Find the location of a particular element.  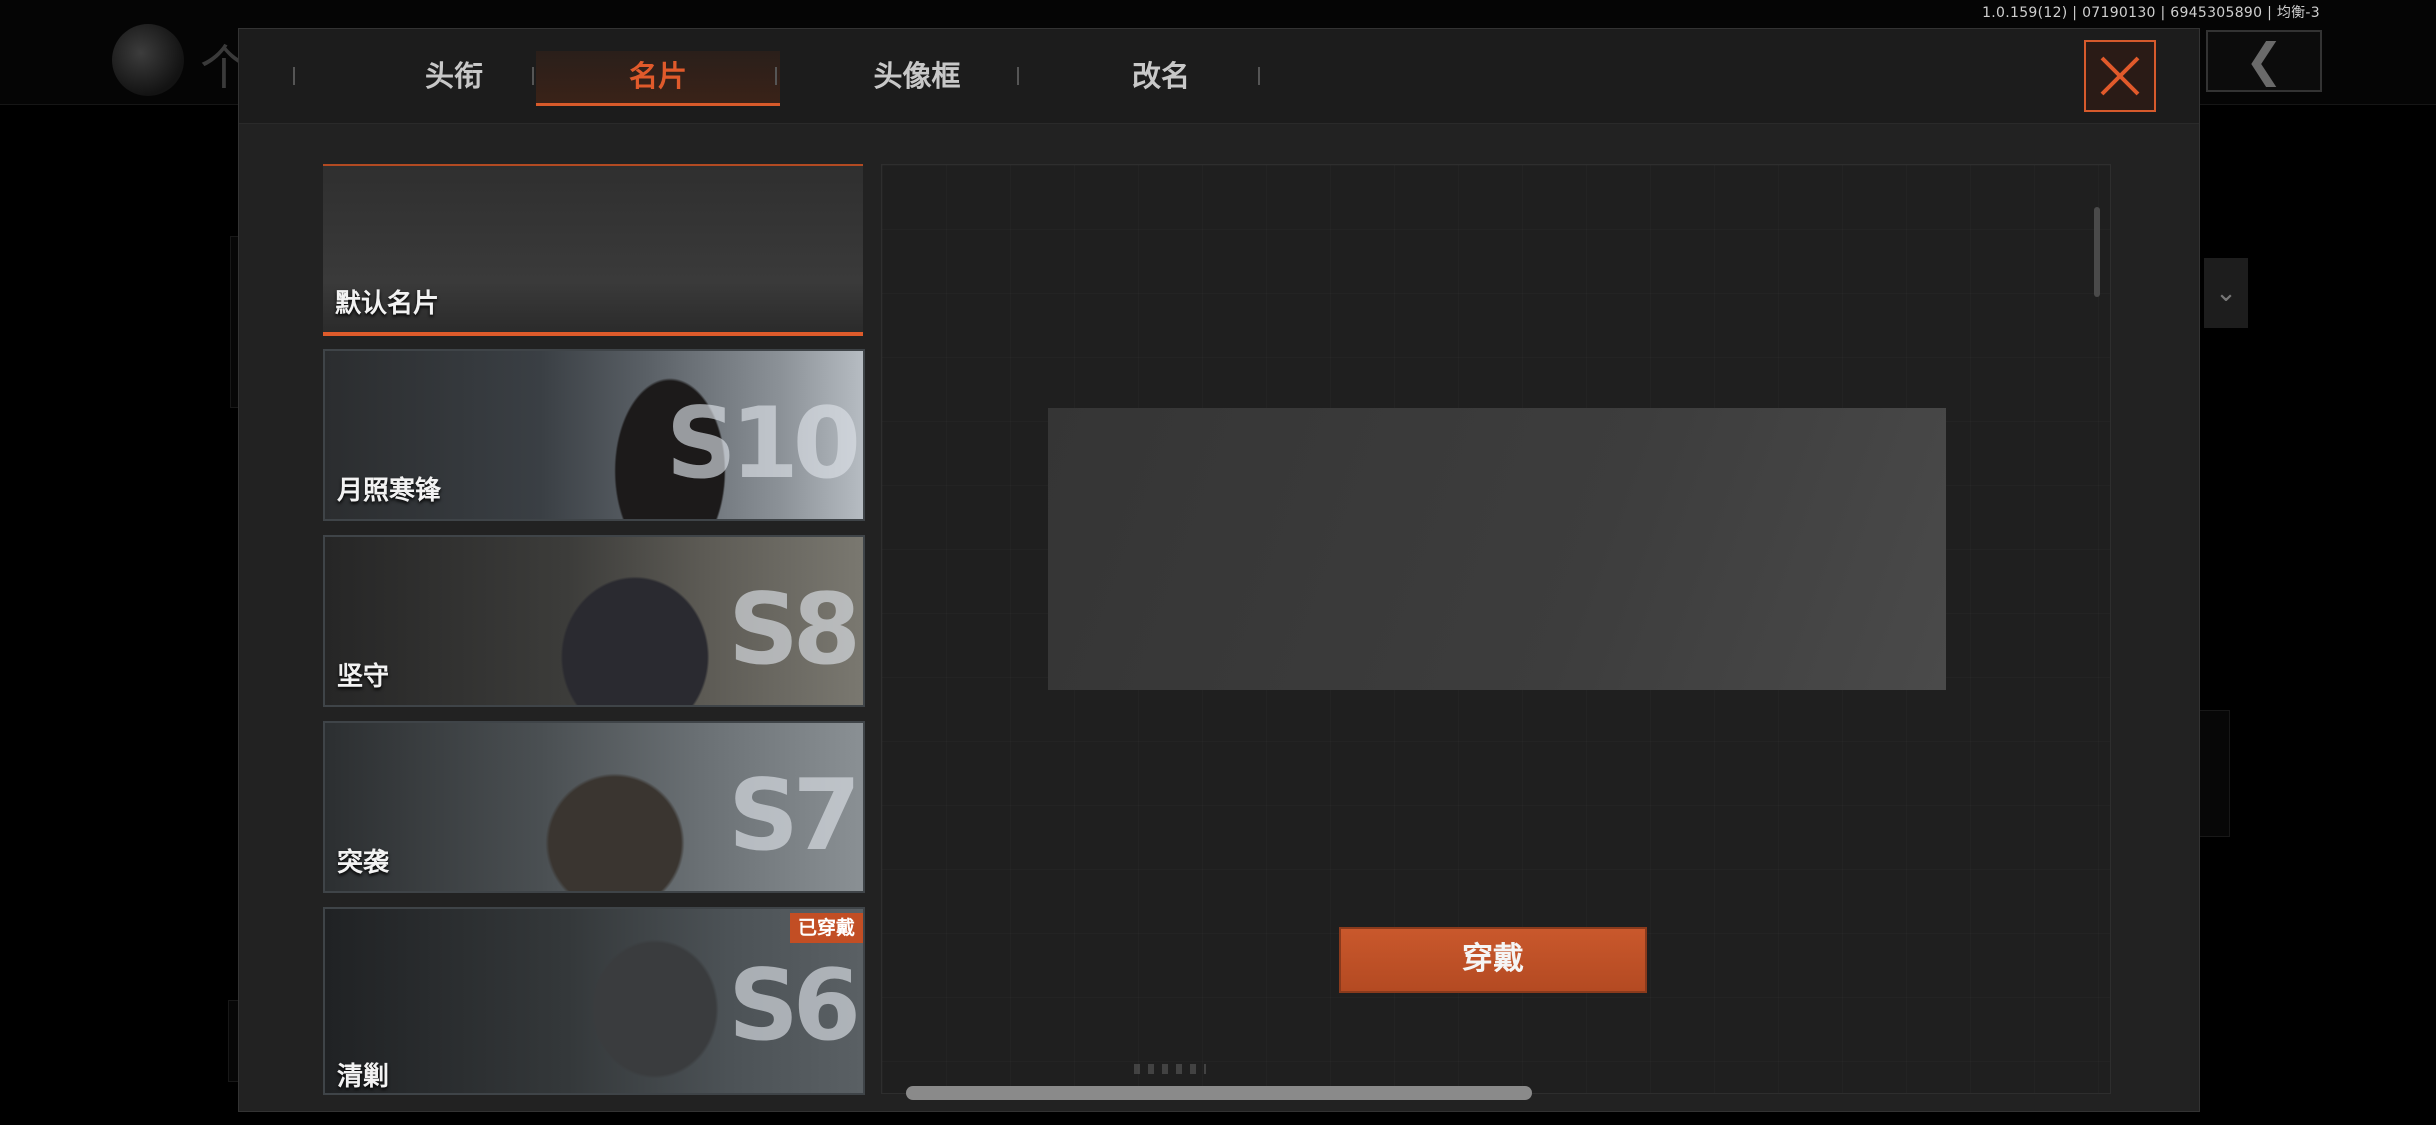

background-panel-right is located at coordinates (2214, 773).